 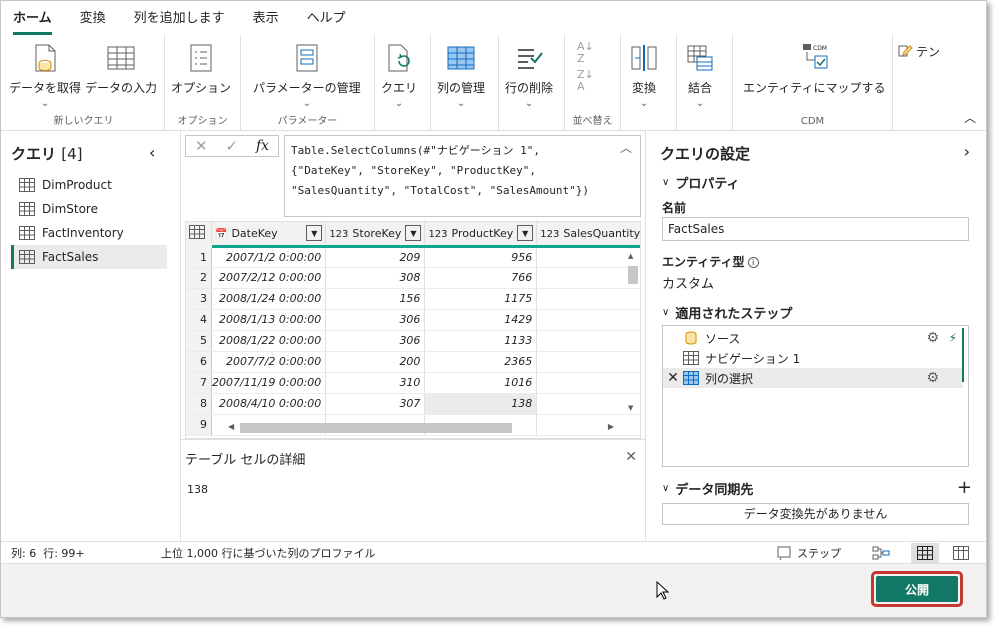 I want to click on query-item-dimstore: DimStore, so click(x=89, y=209).